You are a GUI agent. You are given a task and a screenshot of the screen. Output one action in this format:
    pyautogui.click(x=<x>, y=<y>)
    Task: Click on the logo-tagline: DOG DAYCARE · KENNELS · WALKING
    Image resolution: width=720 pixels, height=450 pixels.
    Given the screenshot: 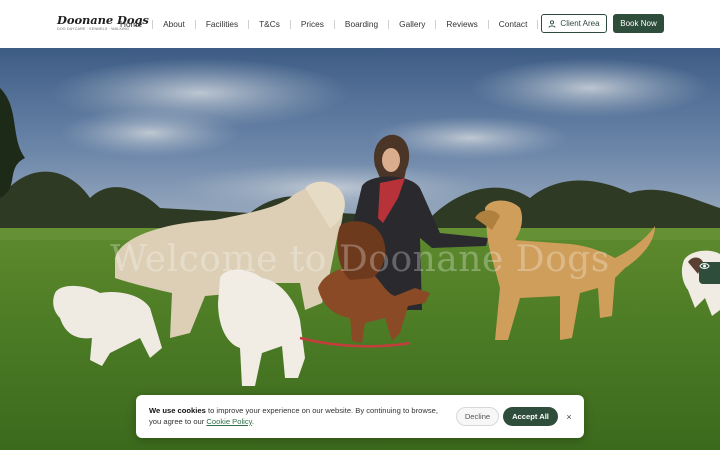 What is the action you would take?
    pyautogui.click(x=93, y=29)
    